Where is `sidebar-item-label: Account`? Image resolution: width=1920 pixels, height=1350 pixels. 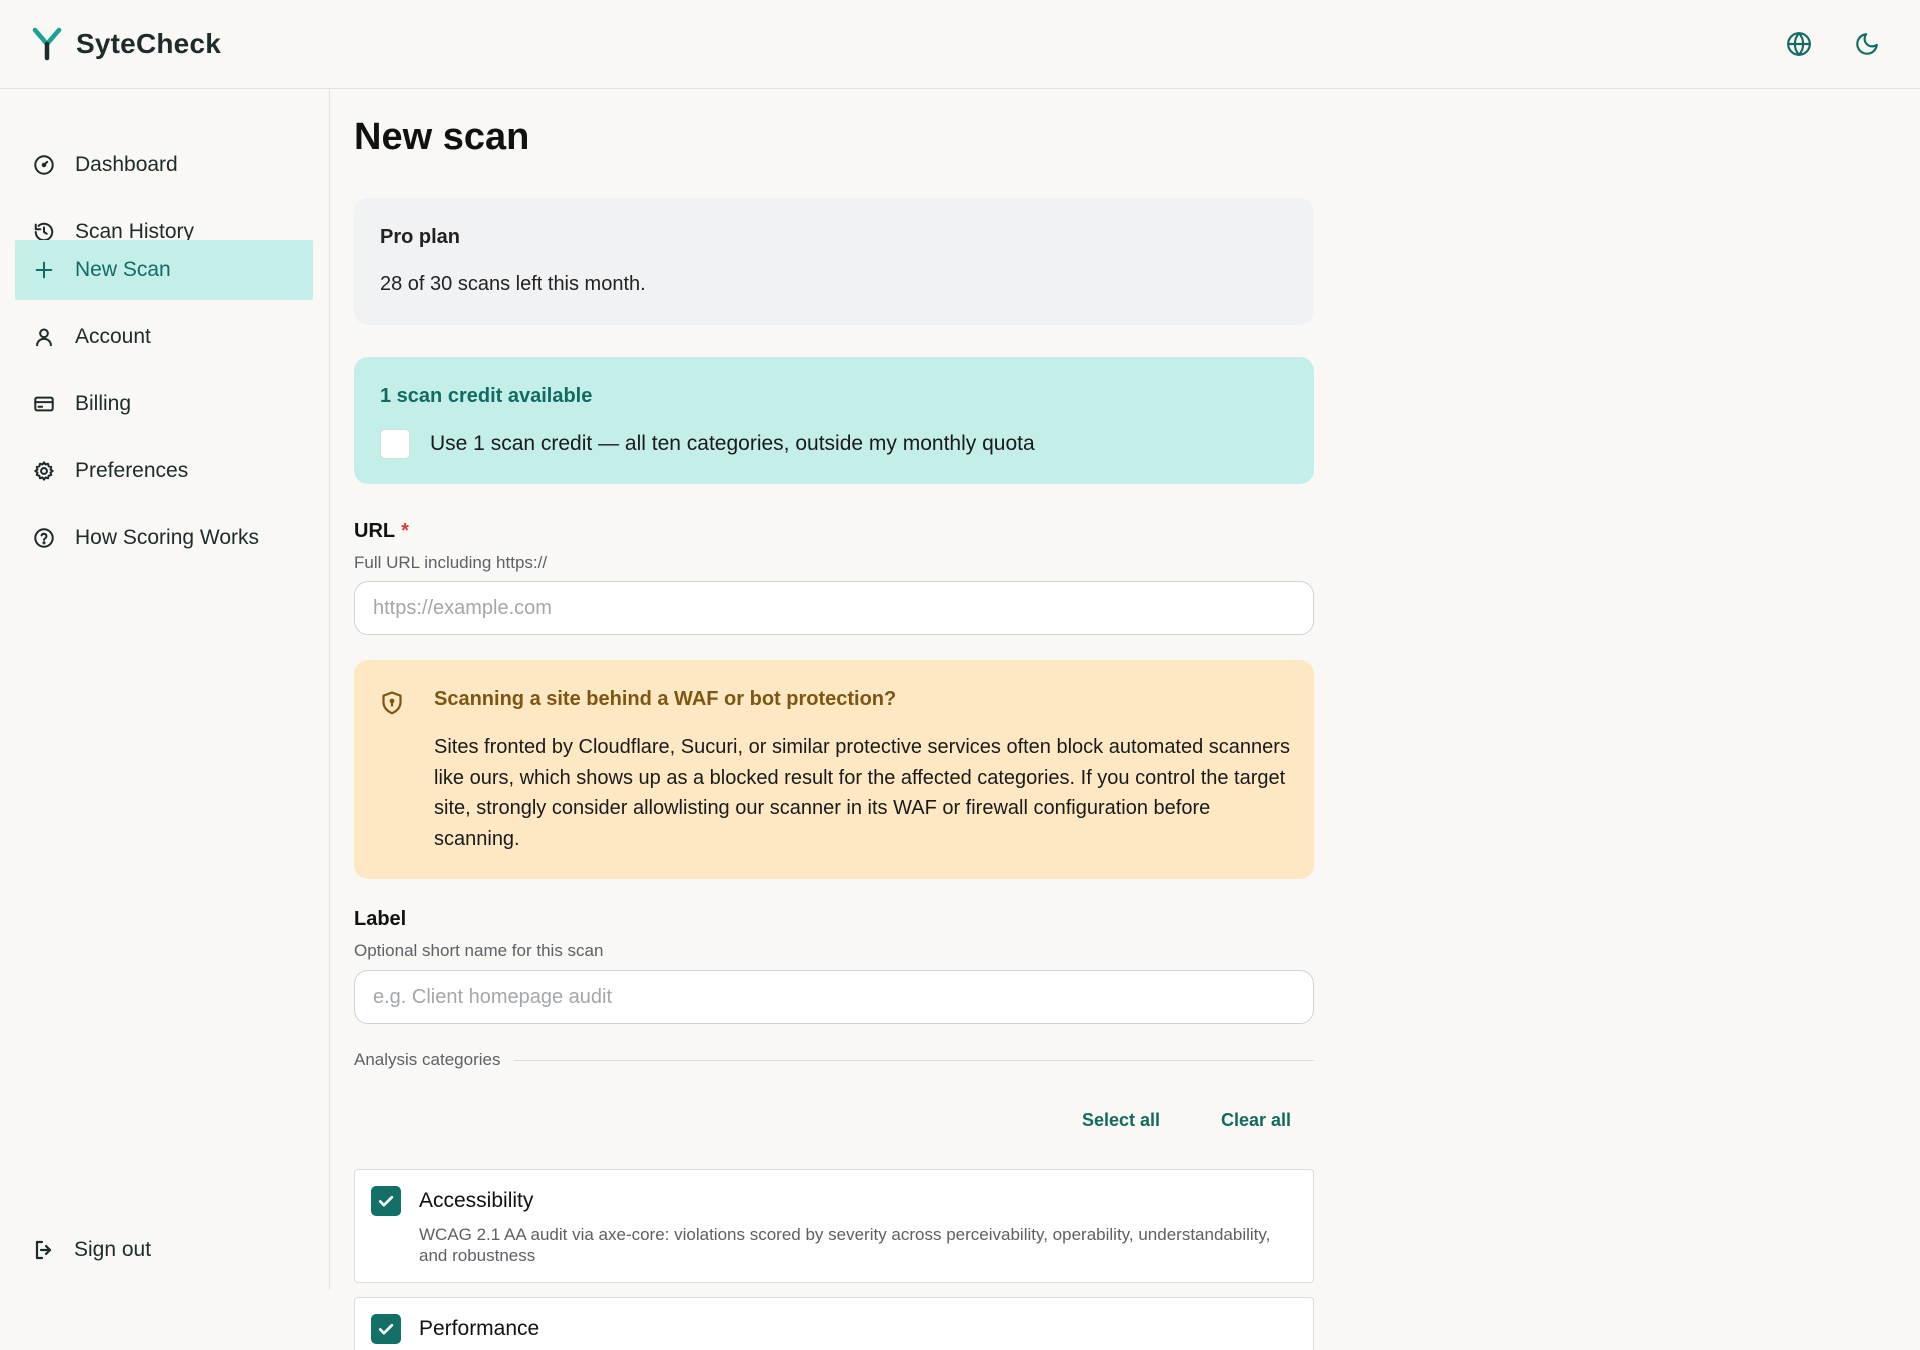
sidebar-item-label: Account is located at coordinates (113, 336).